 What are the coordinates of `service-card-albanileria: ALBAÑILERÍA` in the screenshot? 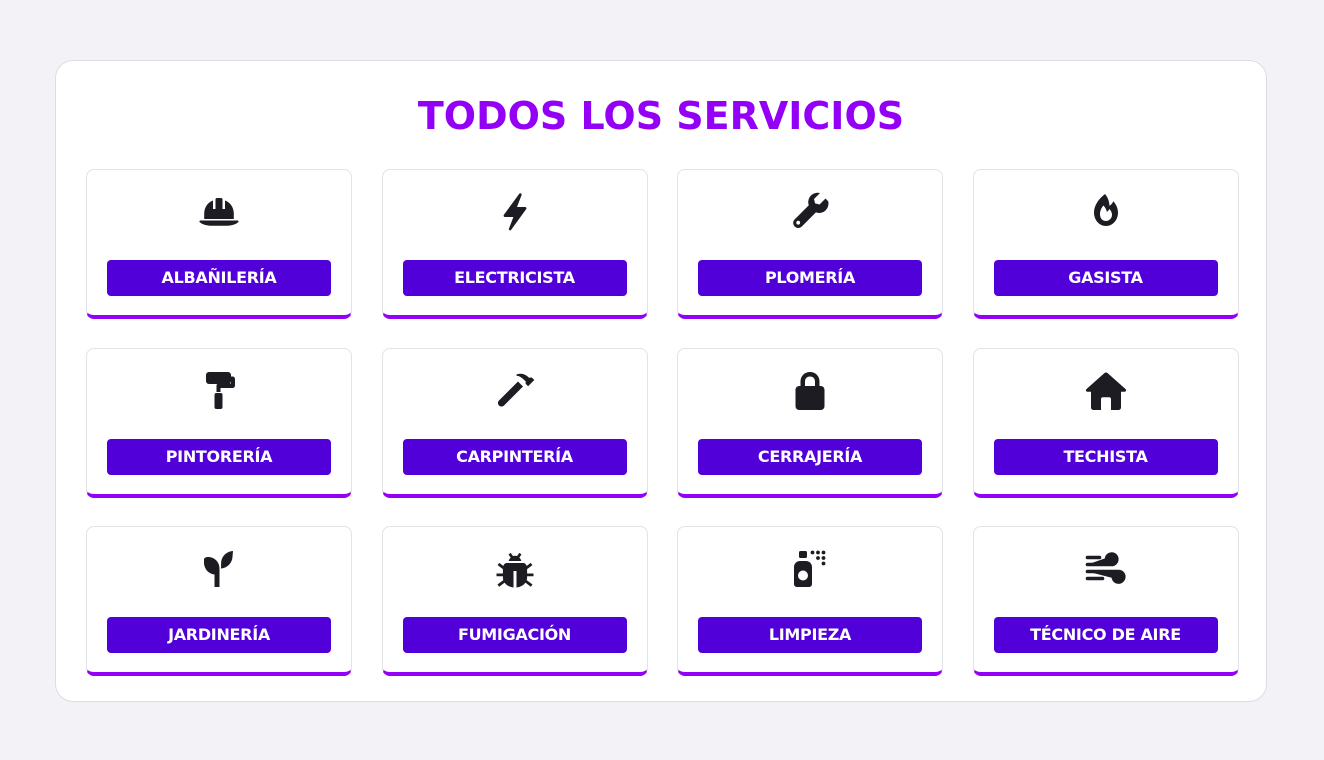 It's located at (219, 244).